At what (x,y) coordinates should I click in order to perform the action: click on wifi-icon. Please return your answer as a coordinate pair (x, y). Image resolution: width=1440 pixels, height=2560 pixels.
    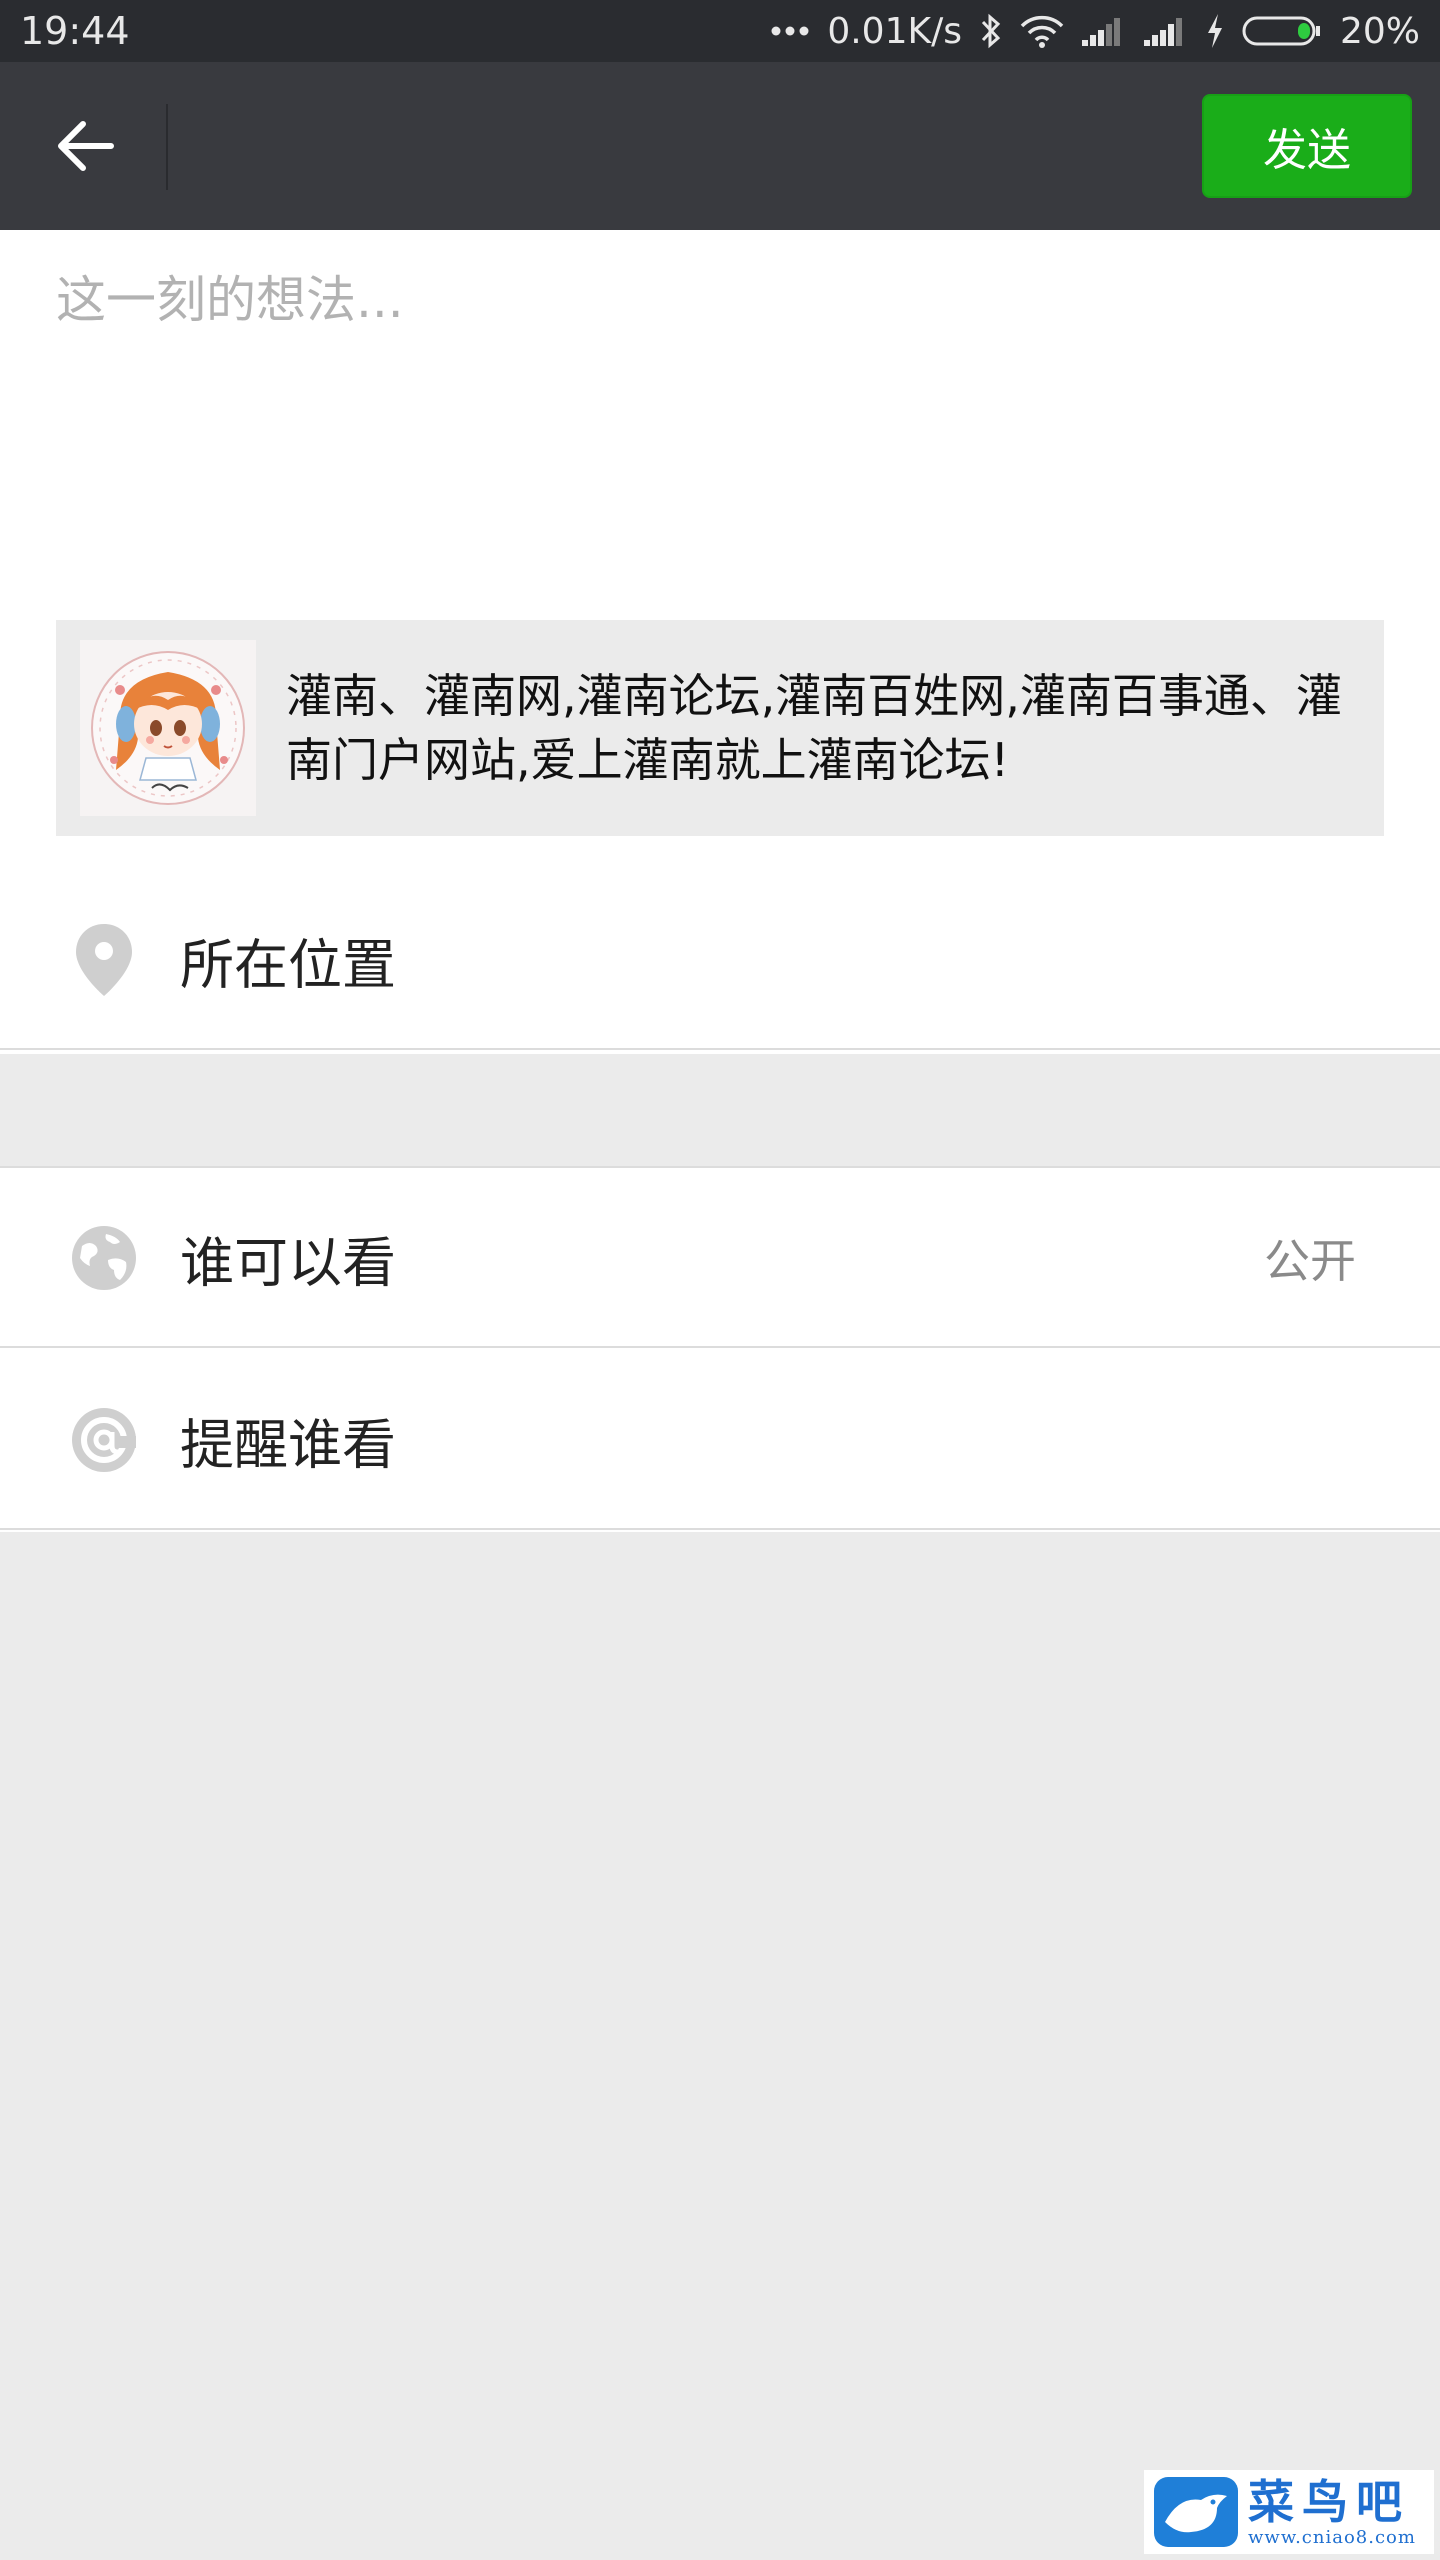
    Looking at the image, I should click on (1042, 31).